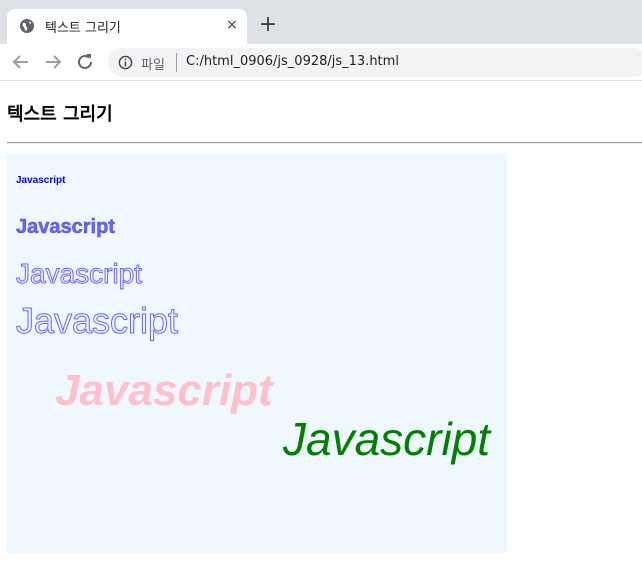 The image size is (642, 575). Describe the element at coordinates (27, 26) in the screenshot. I see `globe-icon` at that location.